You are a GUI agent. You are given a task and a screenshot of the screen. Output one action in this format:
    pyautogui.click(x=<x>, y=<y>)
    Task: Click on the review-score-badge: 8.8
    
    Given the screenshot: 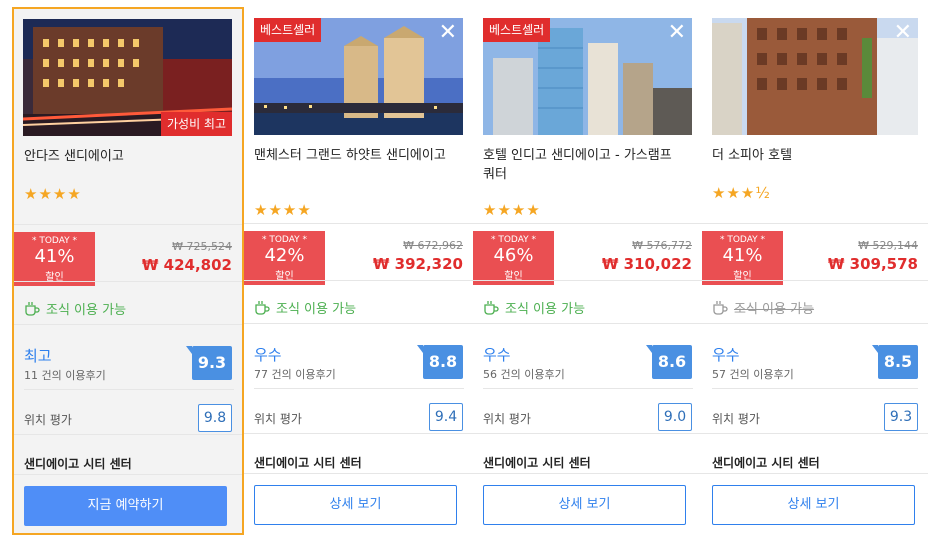 What is the action you would take?
    pyautogui.click(x=440, y=362)
    